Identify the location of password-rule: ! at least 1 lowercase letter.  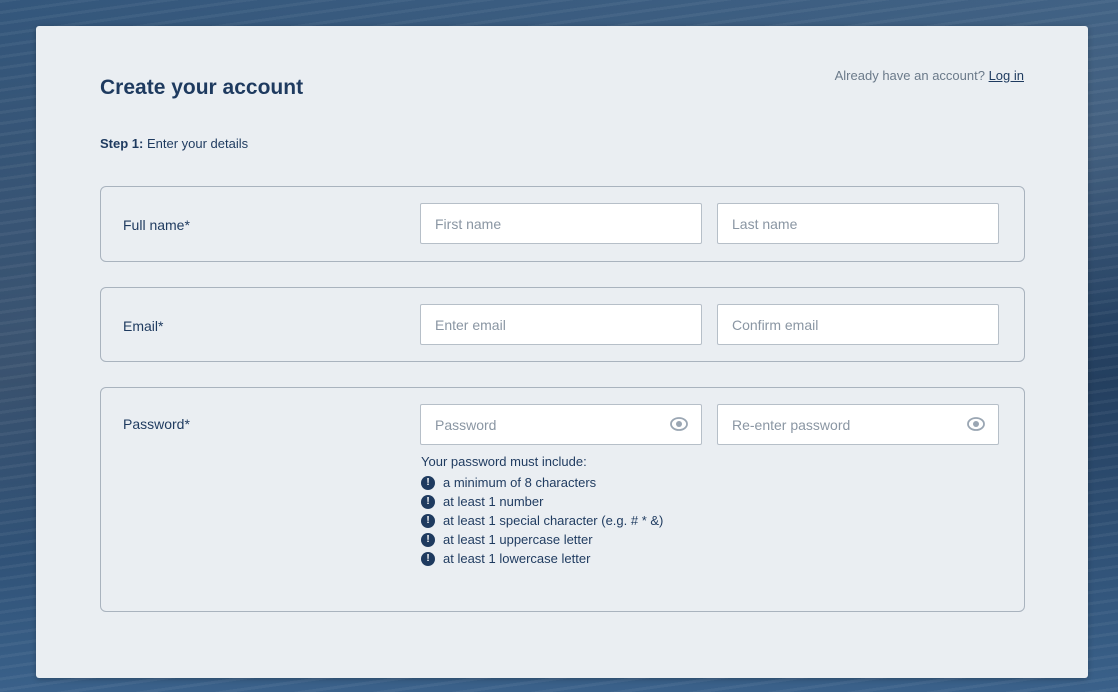
(542, 558).